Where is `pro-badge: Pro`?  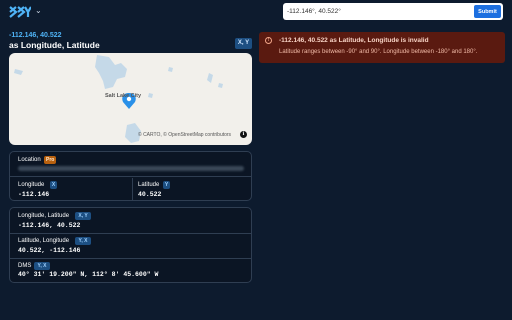
pro-badge: Pro is located at coordinates (50, 160).